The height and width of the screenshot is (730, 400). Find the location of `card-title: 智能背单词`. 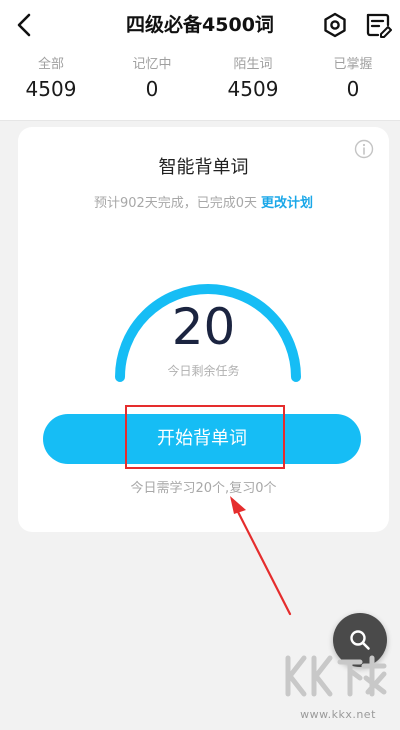

card-title: 智能背单词 is located at coordinates (203, 167).